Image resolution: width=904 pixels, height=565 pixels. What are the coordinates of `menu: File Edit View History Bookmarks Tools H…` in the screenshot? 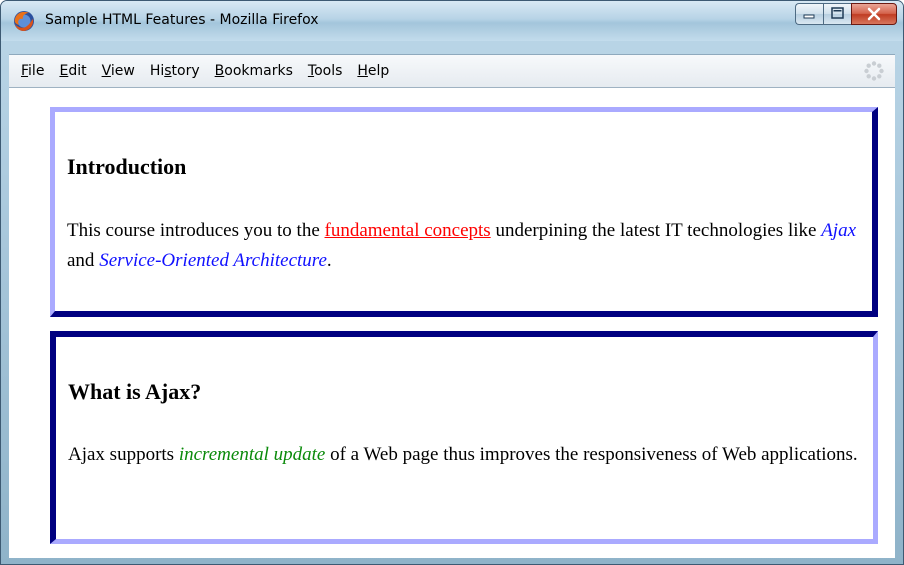 It's located at (200, 71).